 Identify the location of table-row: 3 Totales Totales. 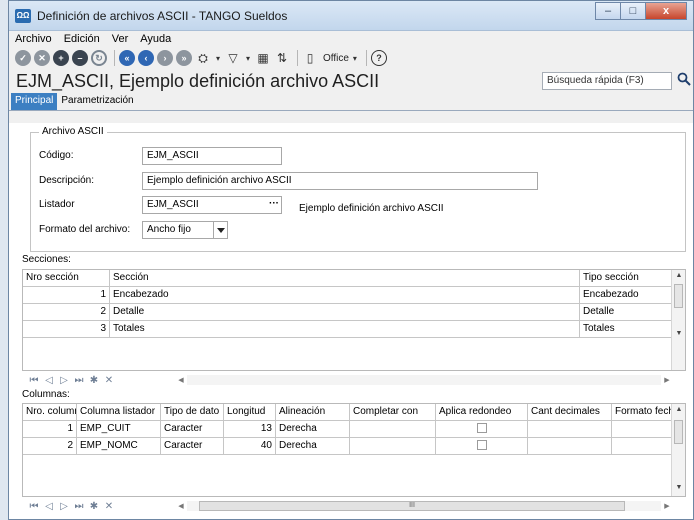
(354, 329).